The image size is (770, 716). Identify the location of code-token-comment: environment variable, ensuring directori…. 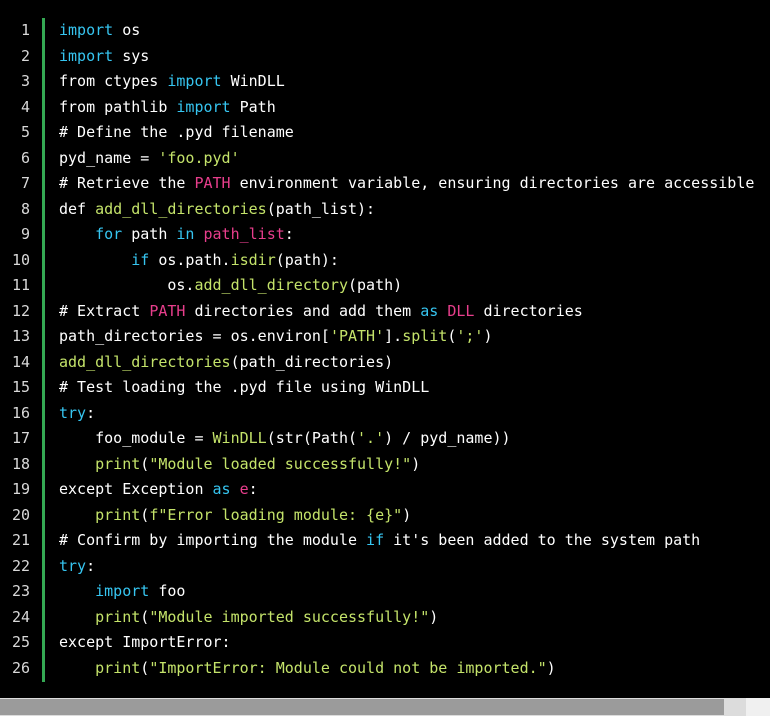
(492, 183).